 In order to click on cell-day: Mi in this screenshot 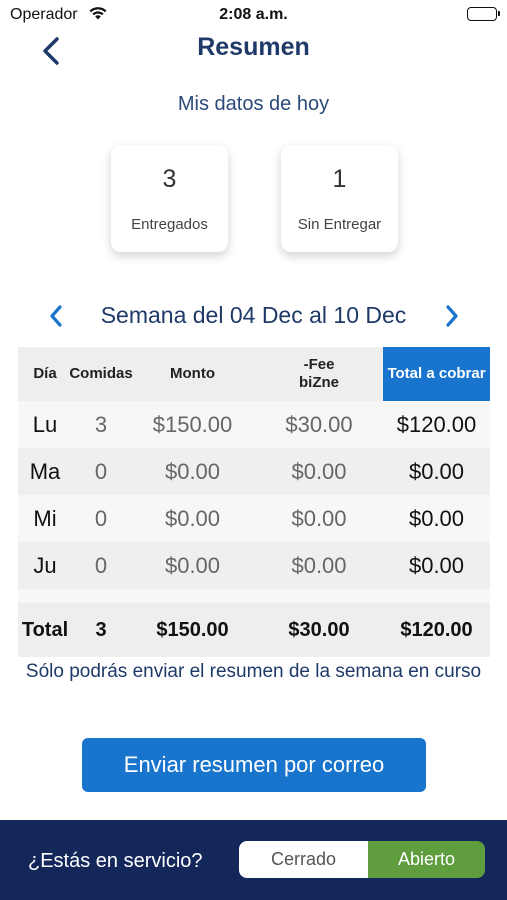, I will do `click(45, 518)`.